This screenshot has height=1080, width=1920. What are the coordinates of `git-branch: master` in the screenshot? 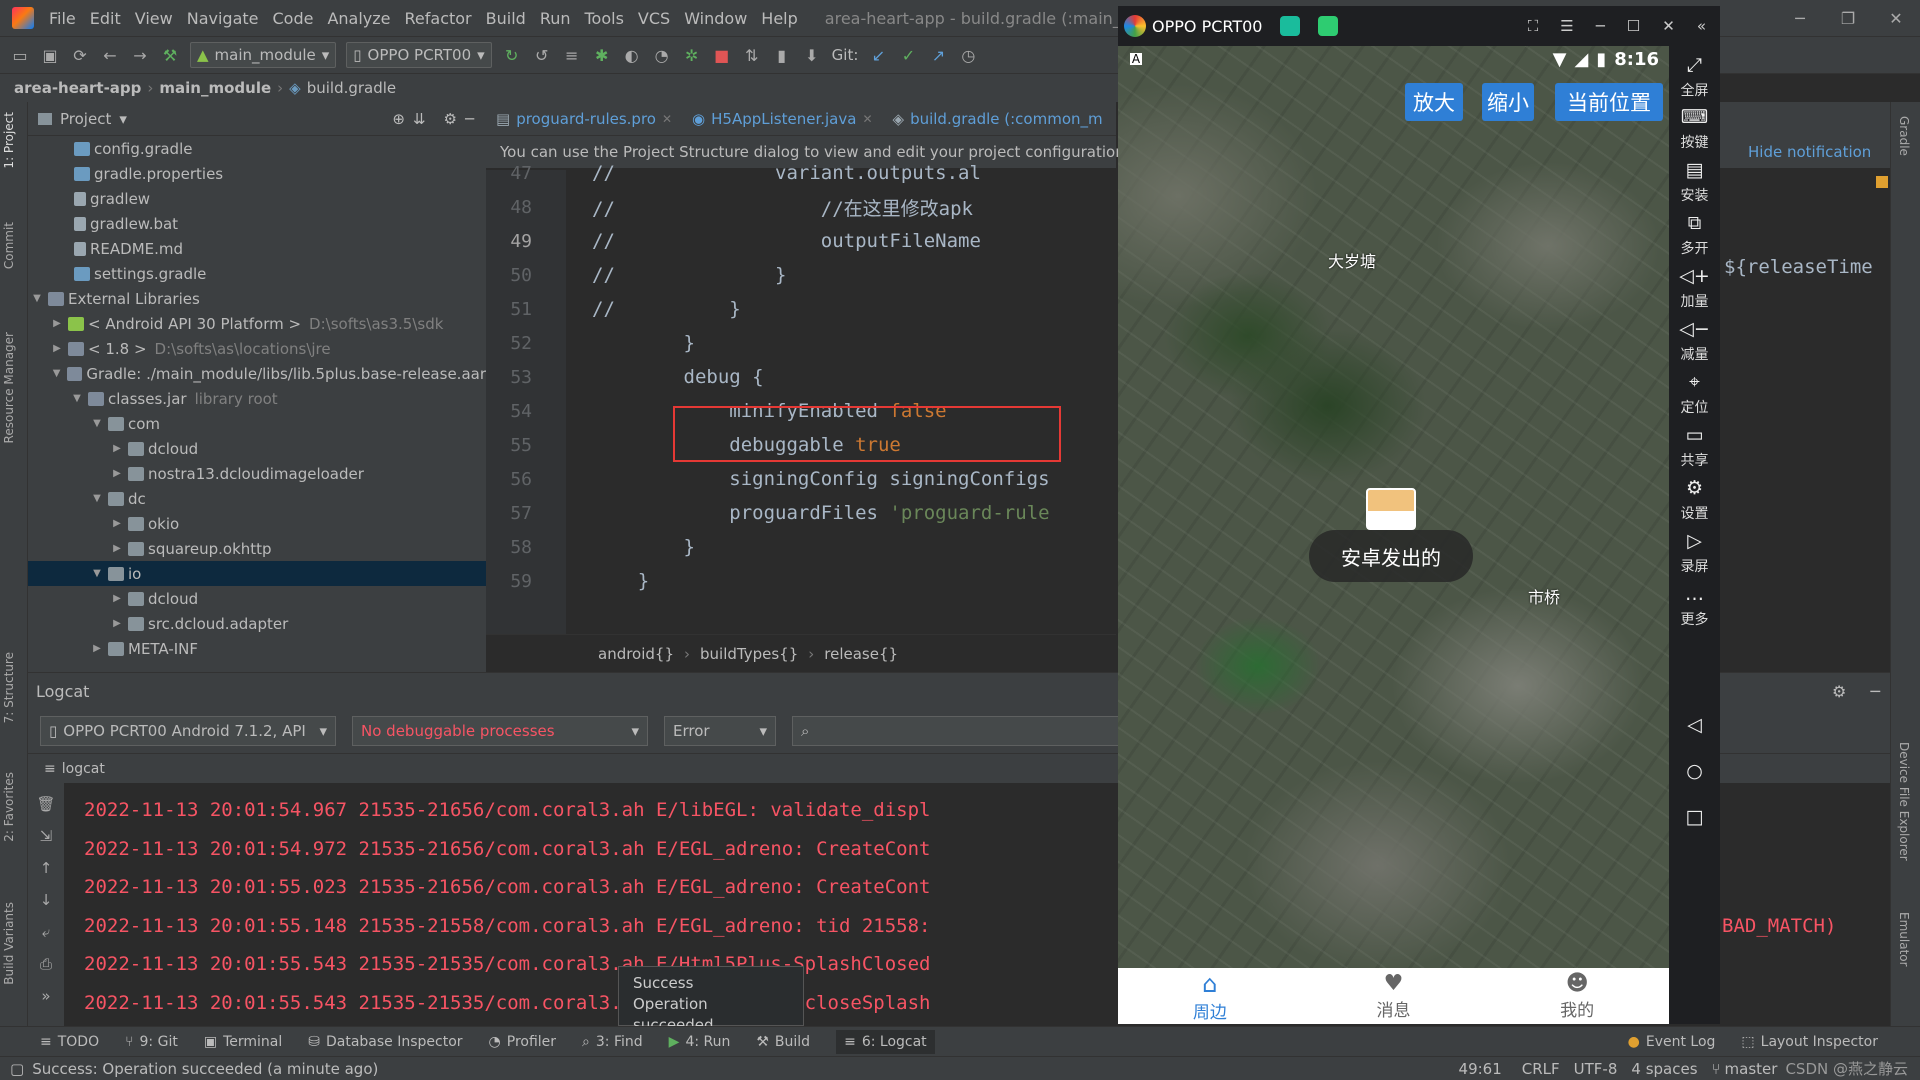 It's located at (1751, 1069).